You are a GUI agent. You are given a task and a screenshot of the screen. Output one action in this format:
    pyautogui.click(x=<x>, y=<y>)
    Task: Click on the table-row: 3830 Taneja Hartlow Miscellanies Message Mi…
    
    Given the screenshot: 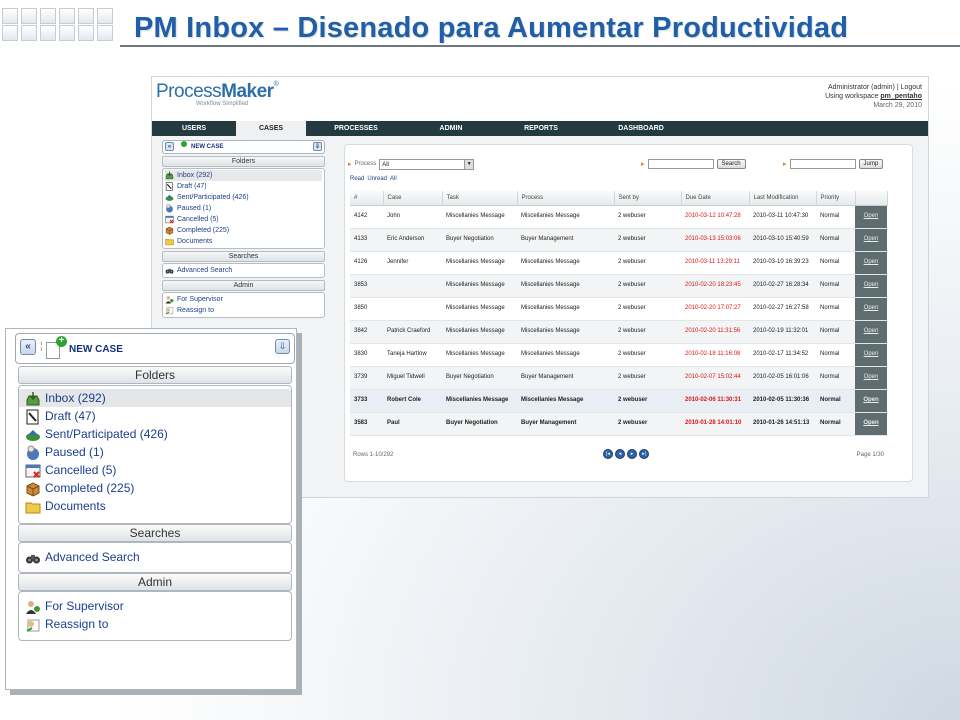 What is the action you would take?
    pyautogui.click(x=618, y=355)
    